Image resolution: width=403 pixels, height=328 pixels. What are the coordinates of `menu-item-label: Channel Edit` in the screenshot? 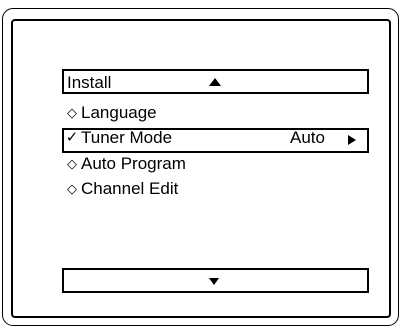 It's located at (130, 188).